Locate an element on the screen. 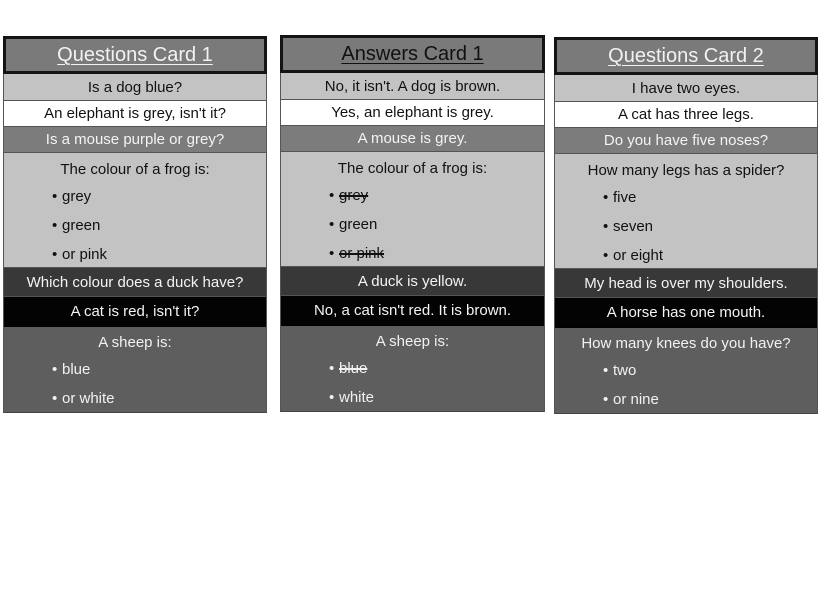 The image size is (821, 616). card-title: Questions Card 1 is located at coordinates (135, 55).